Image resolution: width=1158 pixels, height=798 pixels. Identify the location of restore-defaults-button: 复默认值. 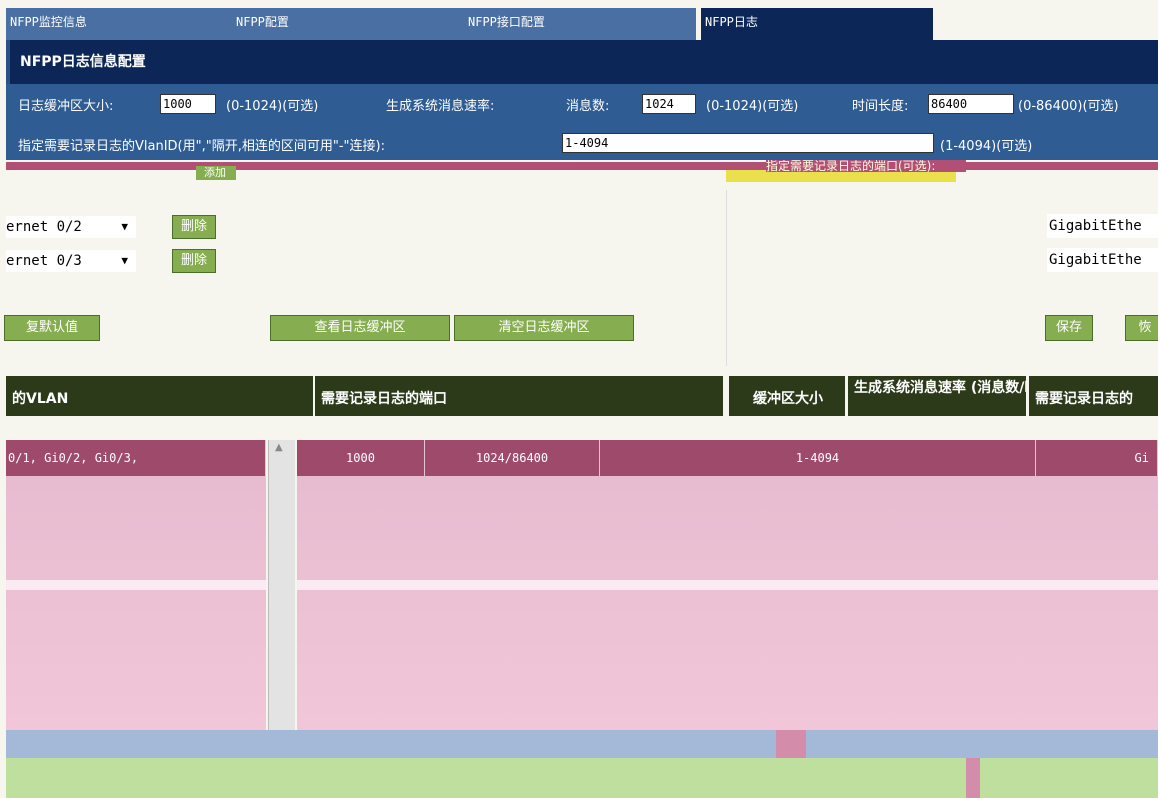
(52, 328).